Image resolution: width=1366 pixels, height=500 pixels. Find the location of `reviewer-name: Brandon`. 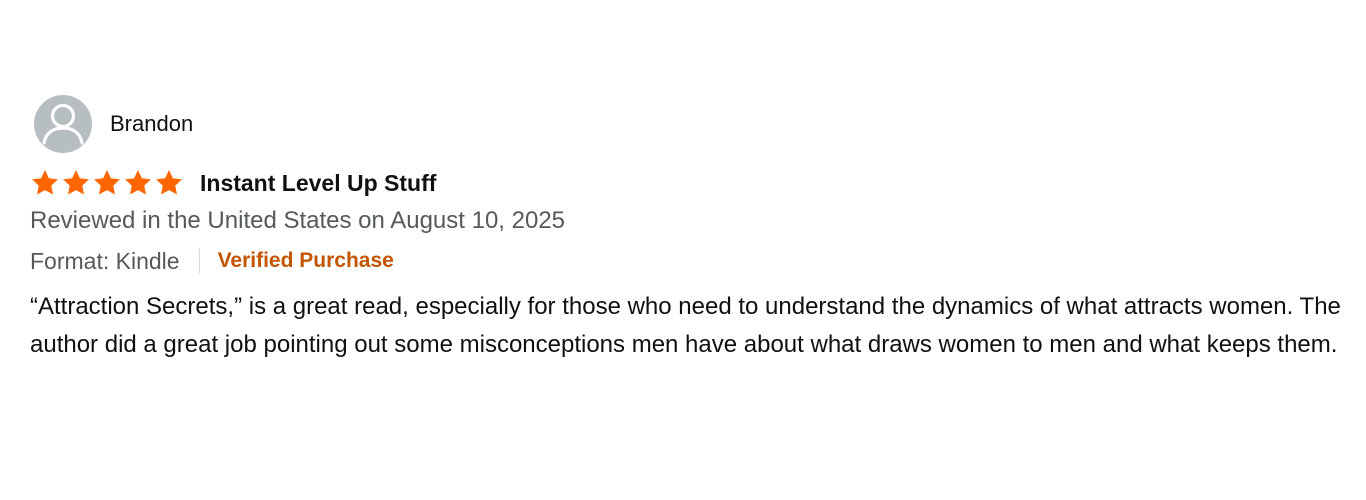

reviewer-name: Brandon is located at coordinates (151, 124).